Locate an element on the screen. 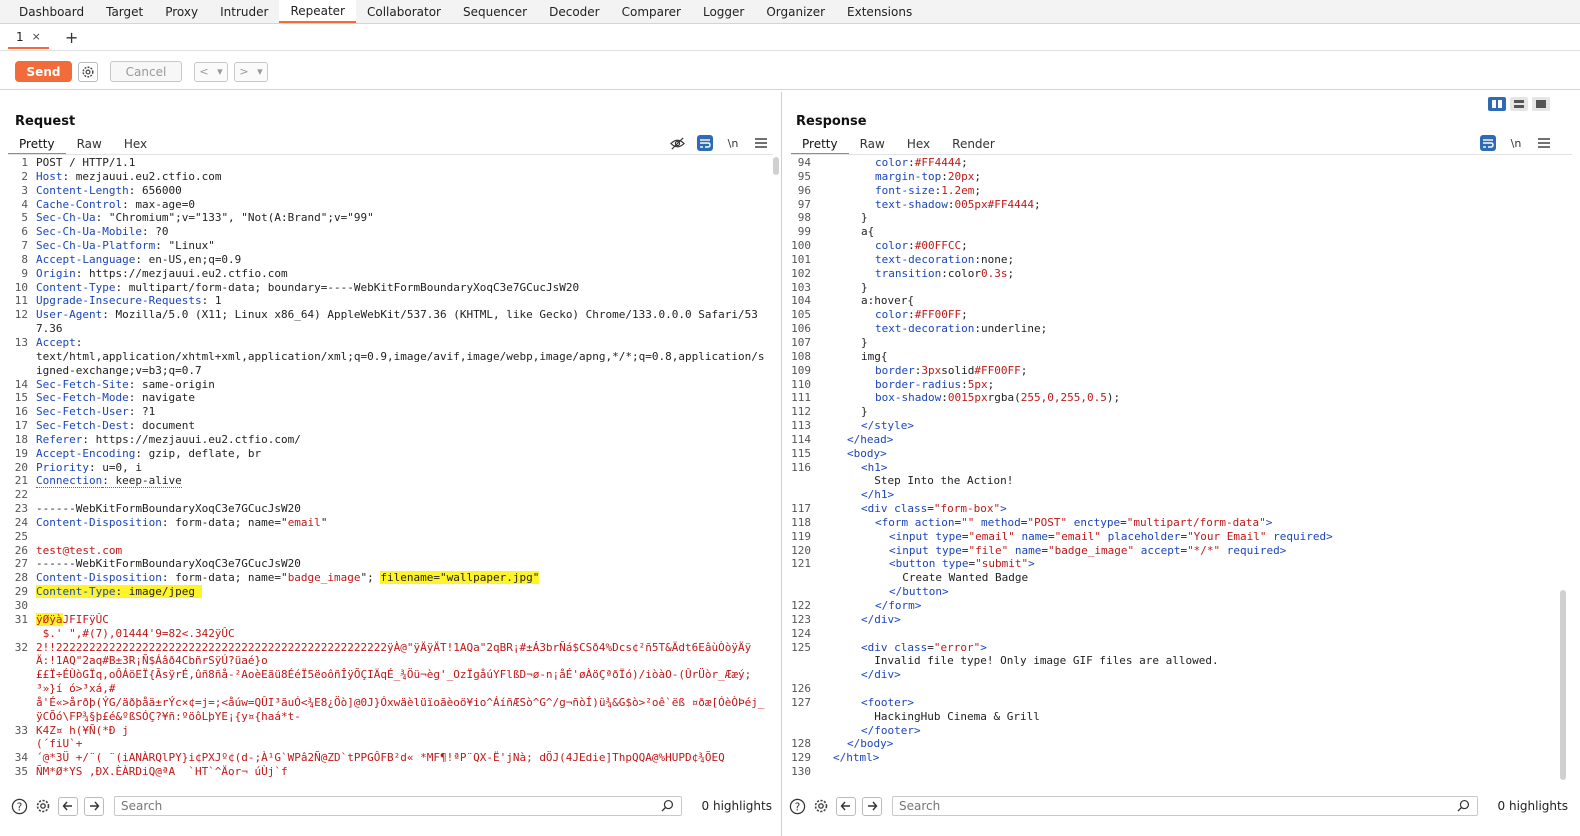  line-text: </body> is located at coordinates (1192, 744).